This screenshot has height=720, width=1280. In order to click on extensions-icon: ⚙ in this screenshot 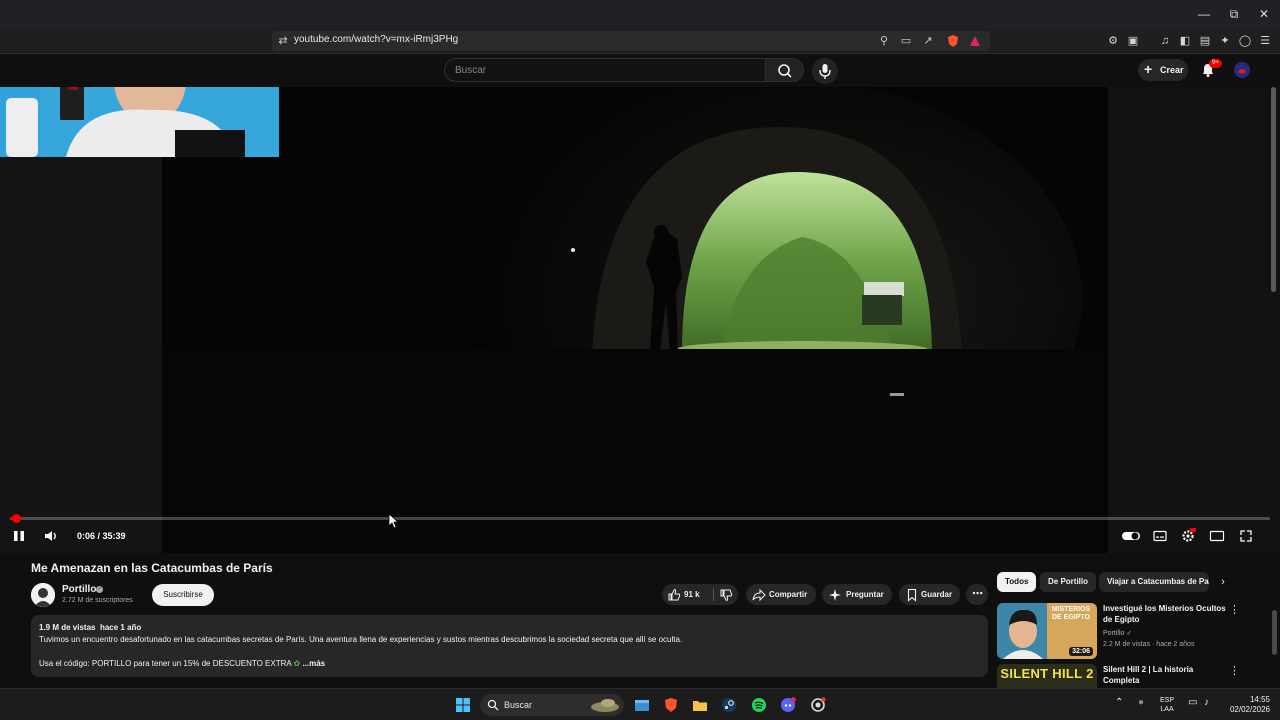, I will do `click(1113, 41)`.